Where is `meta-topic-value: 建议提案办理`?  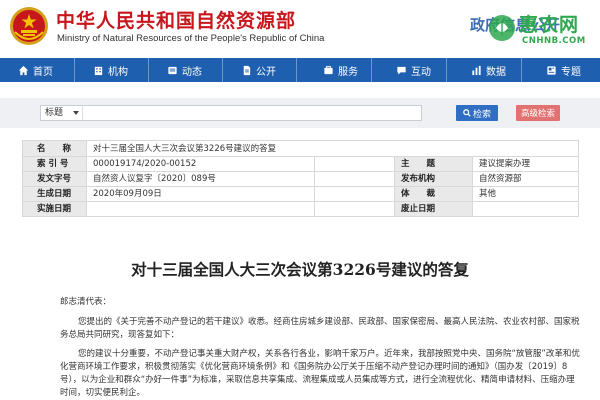
meta-topic-value: 建议提案办理 is located at coordinates (525, 164).